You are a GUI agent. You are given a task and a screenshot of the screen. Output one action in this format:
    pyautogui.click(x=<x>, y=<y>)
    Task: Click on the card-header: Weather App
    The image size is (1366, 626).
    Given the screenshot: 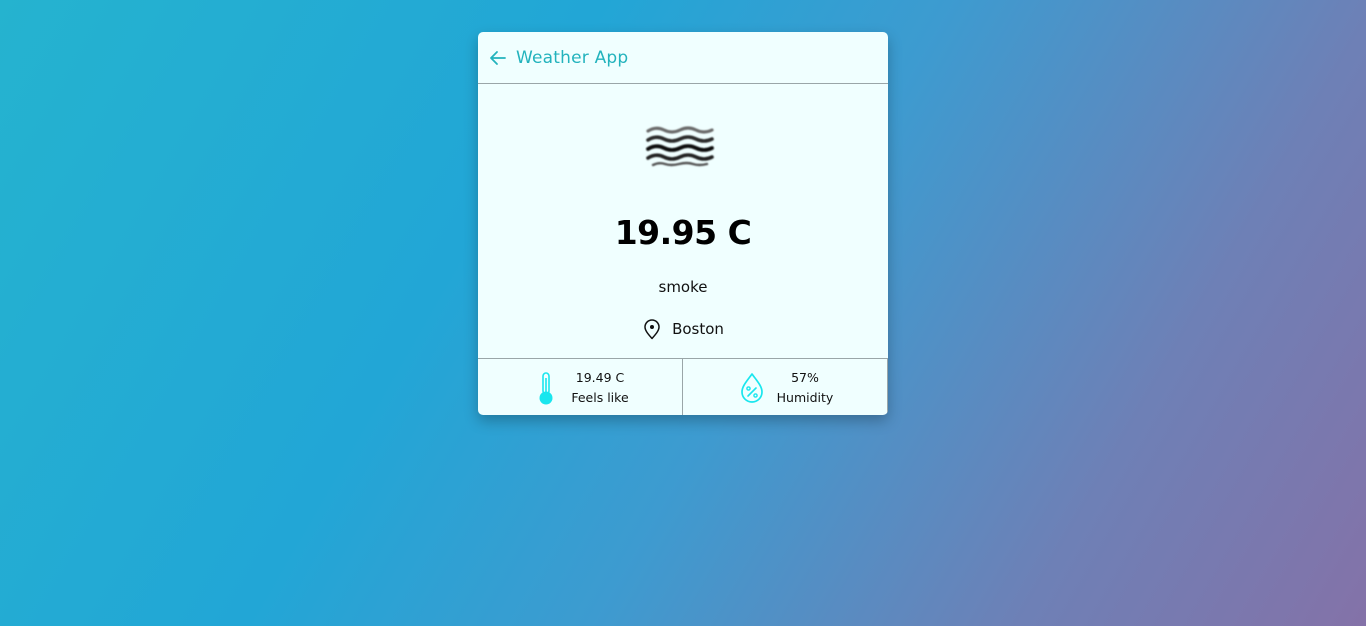 What is the action you would take?
    pyautogui.click(x=683, y=58)
    